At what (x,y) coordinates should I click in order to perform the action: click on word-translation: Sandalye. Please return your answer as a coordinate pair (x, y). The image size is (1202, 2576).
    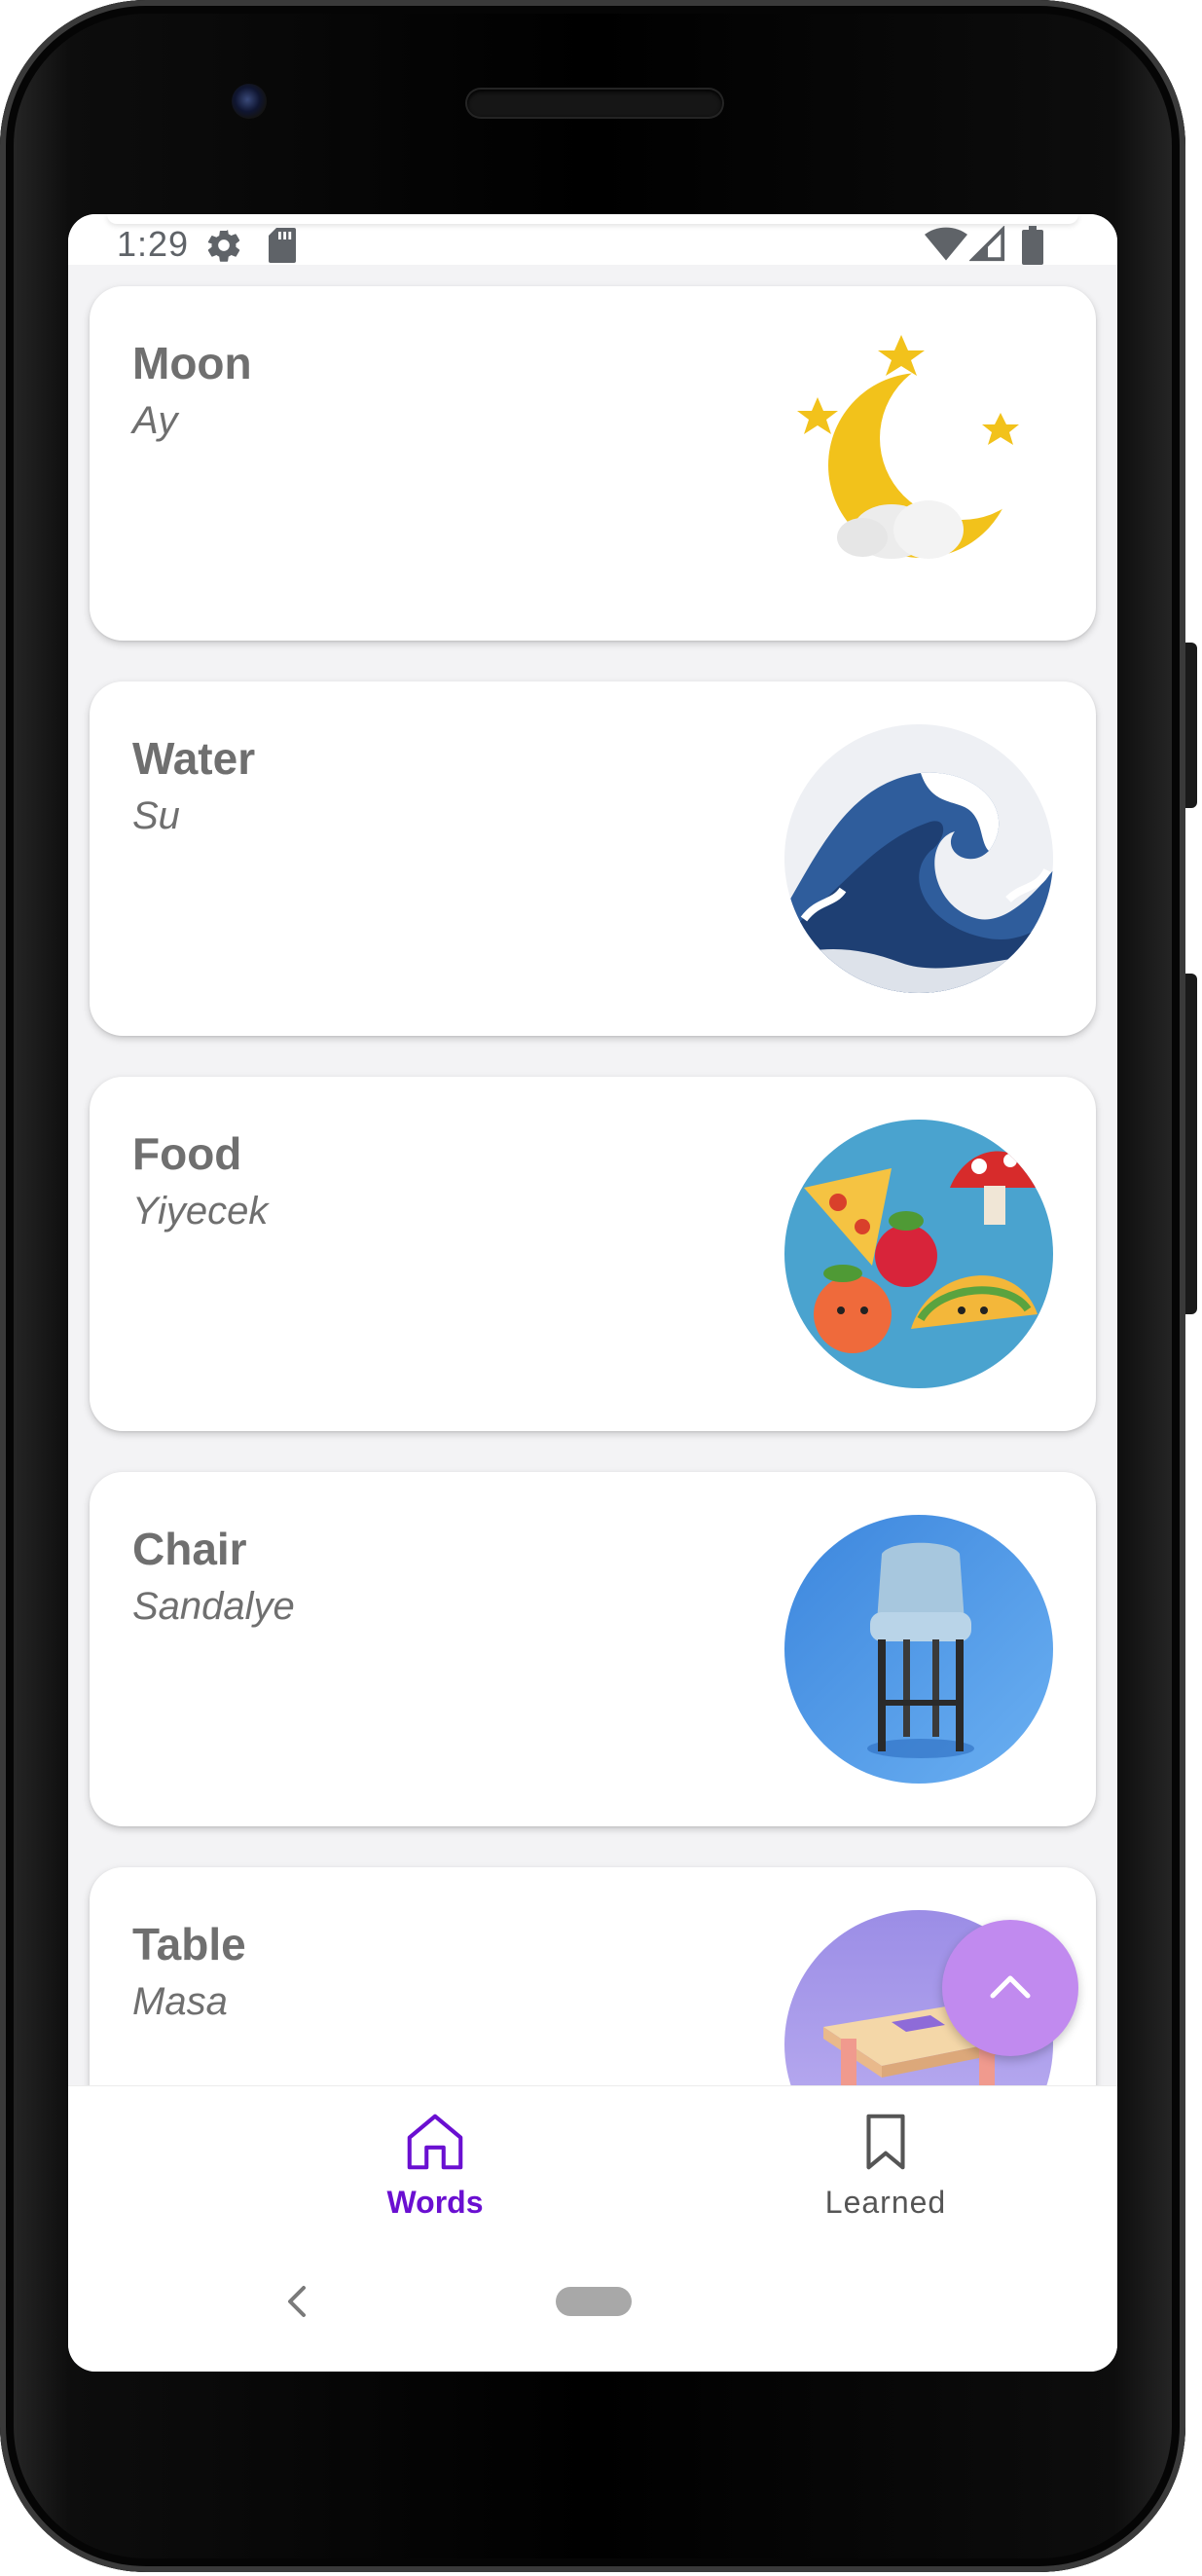
    Looking at the image, I should click on (213, 1606).